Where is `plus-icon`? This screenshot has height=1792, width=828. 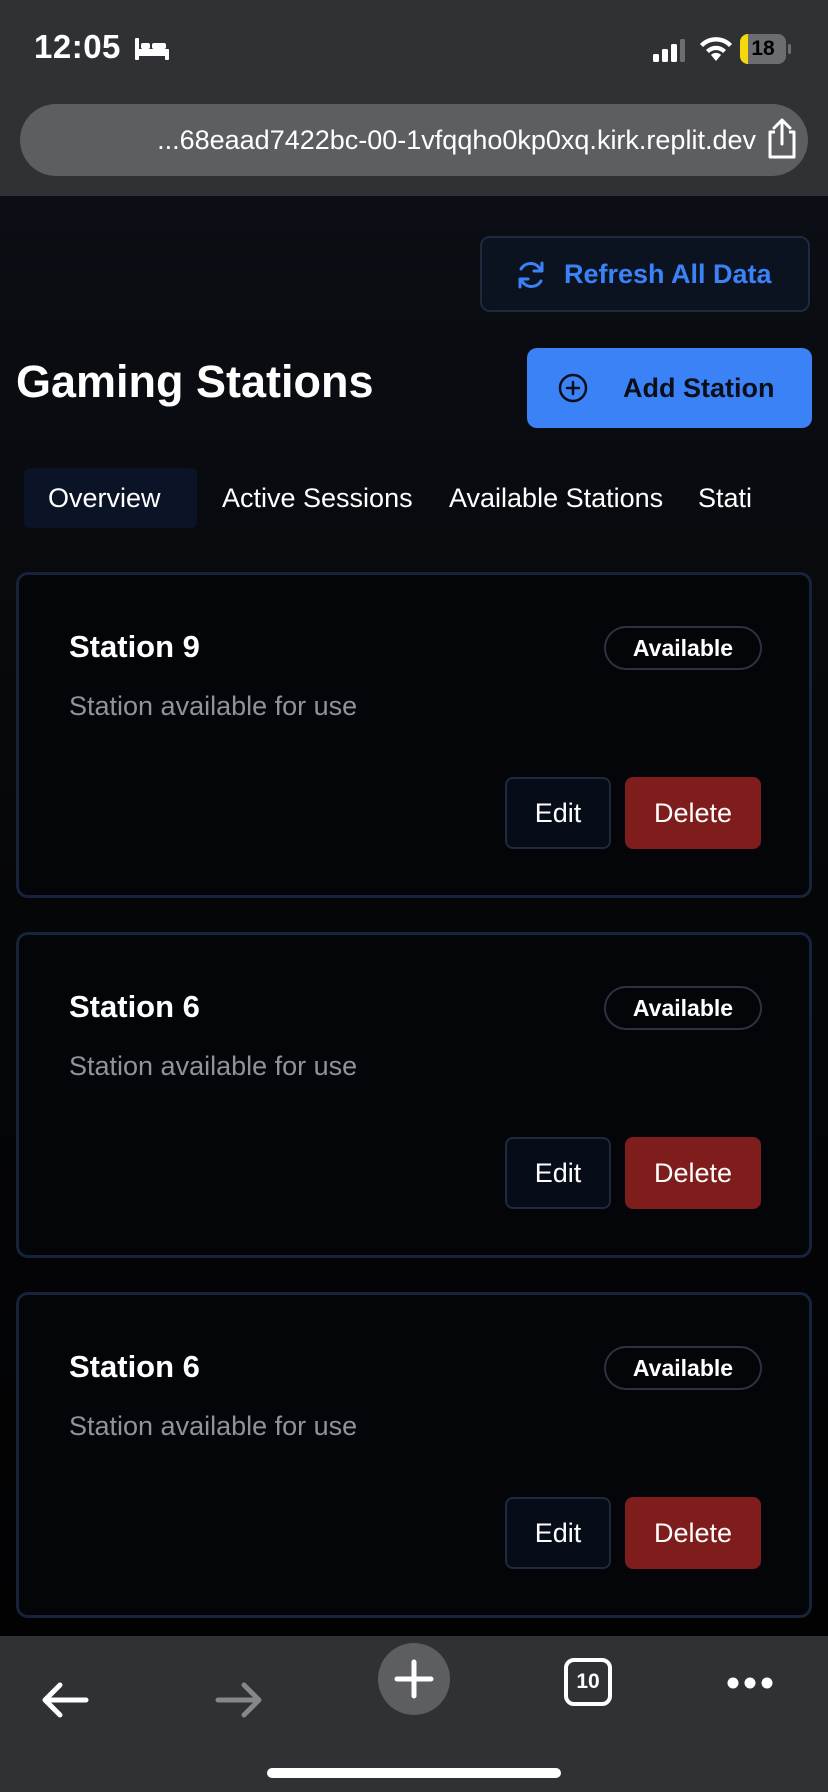
plus-icon is located at coordinates (414, 1679).